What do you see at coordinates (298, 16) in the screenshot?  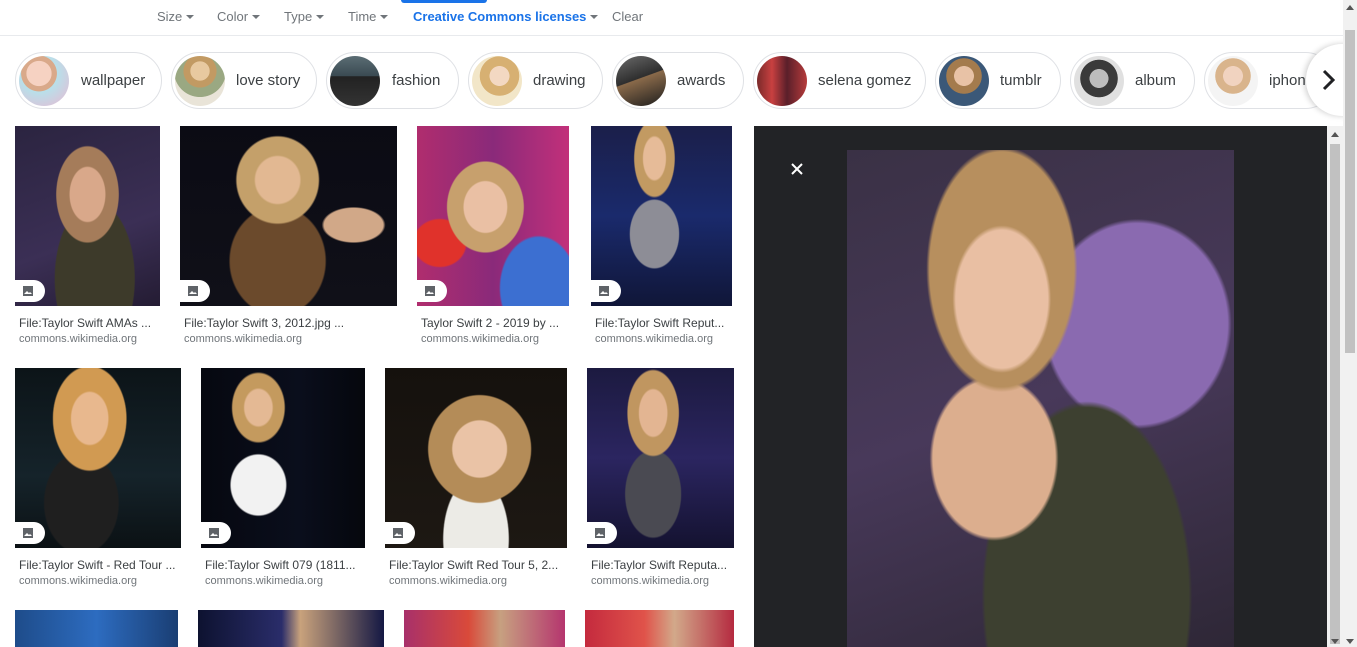 I see `filter-type-label: Type` at bounding box center [298, 16].